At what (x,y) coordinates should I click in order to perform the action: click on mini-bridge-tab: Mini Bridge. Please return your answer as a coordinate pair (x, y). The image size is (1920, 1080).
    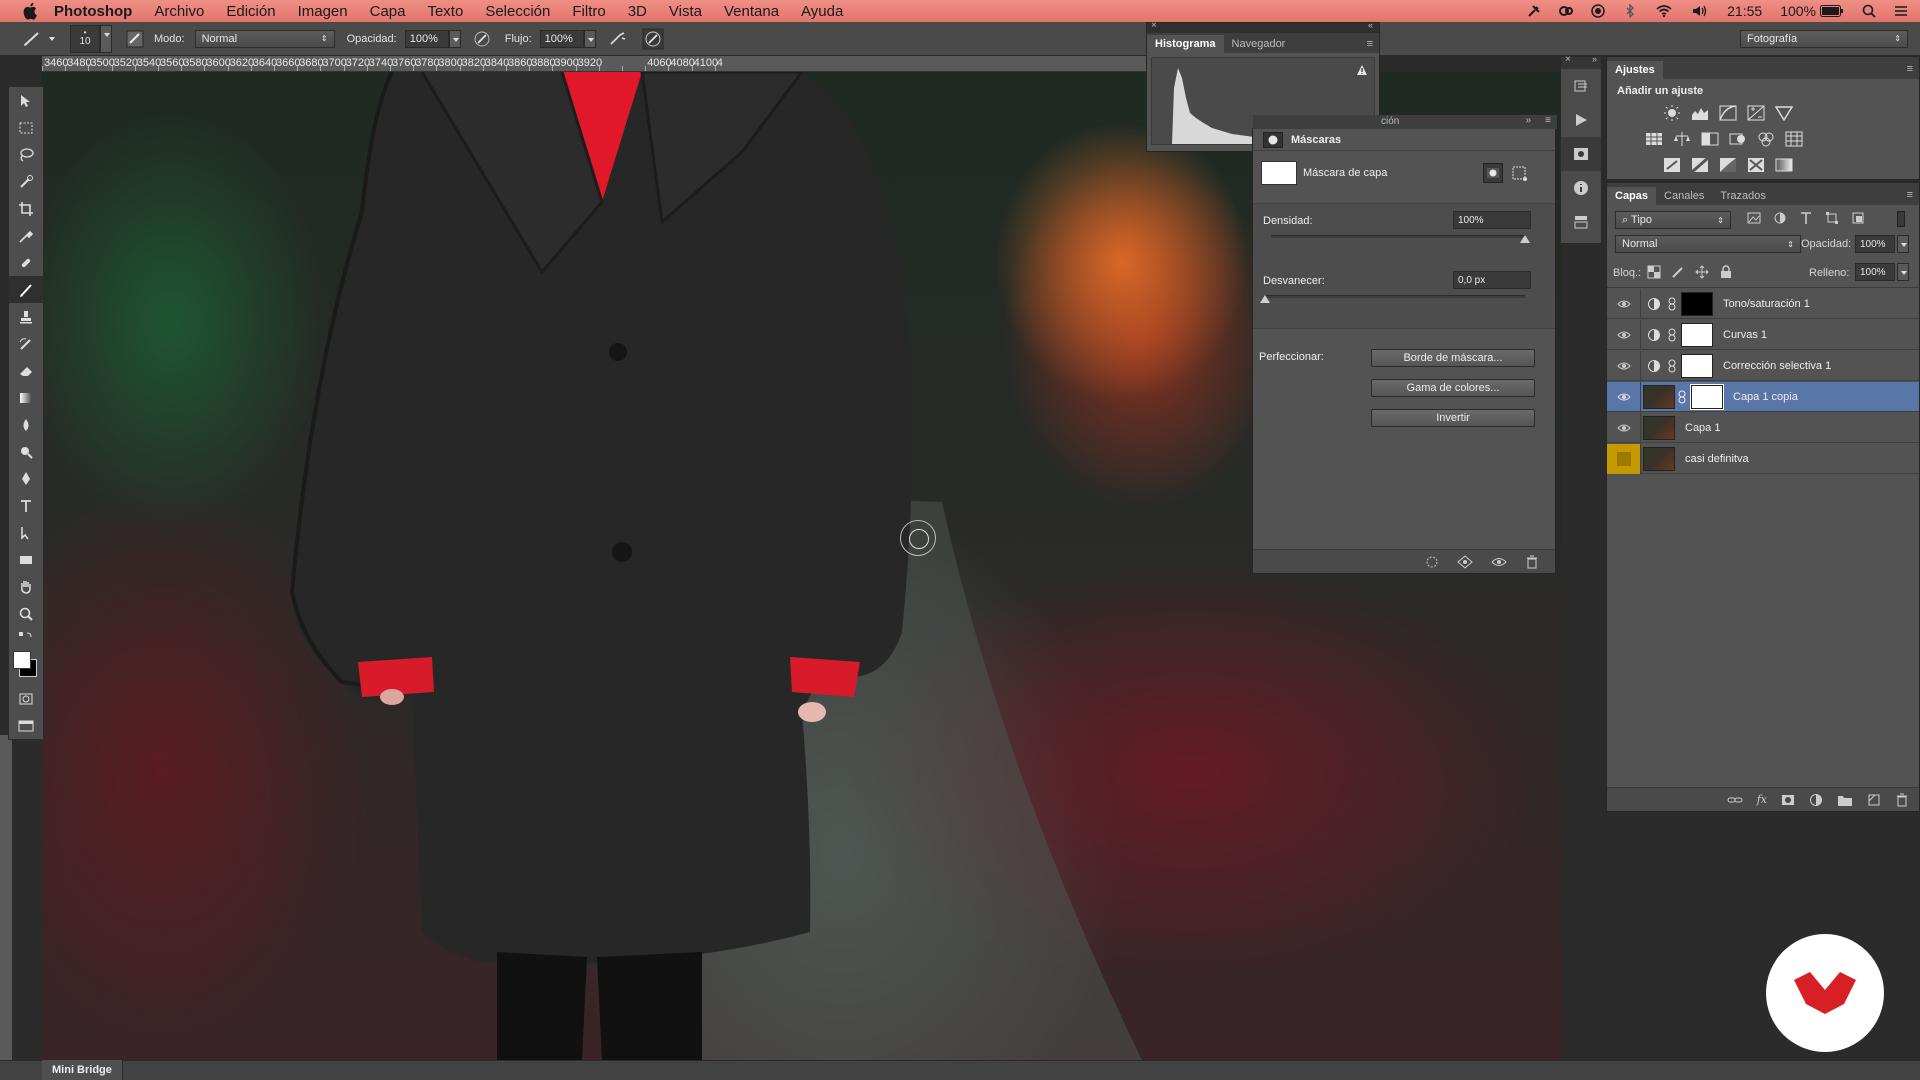
    Looking at the image, I should click on (82, 1070).